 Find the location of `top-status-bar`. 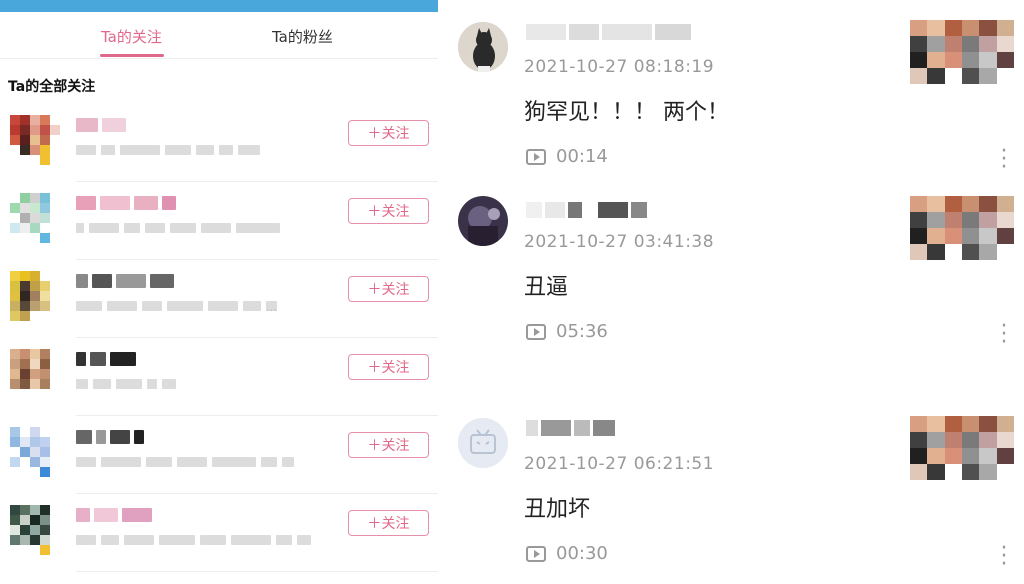

top-status-bar is located at coordinates (219, 6).